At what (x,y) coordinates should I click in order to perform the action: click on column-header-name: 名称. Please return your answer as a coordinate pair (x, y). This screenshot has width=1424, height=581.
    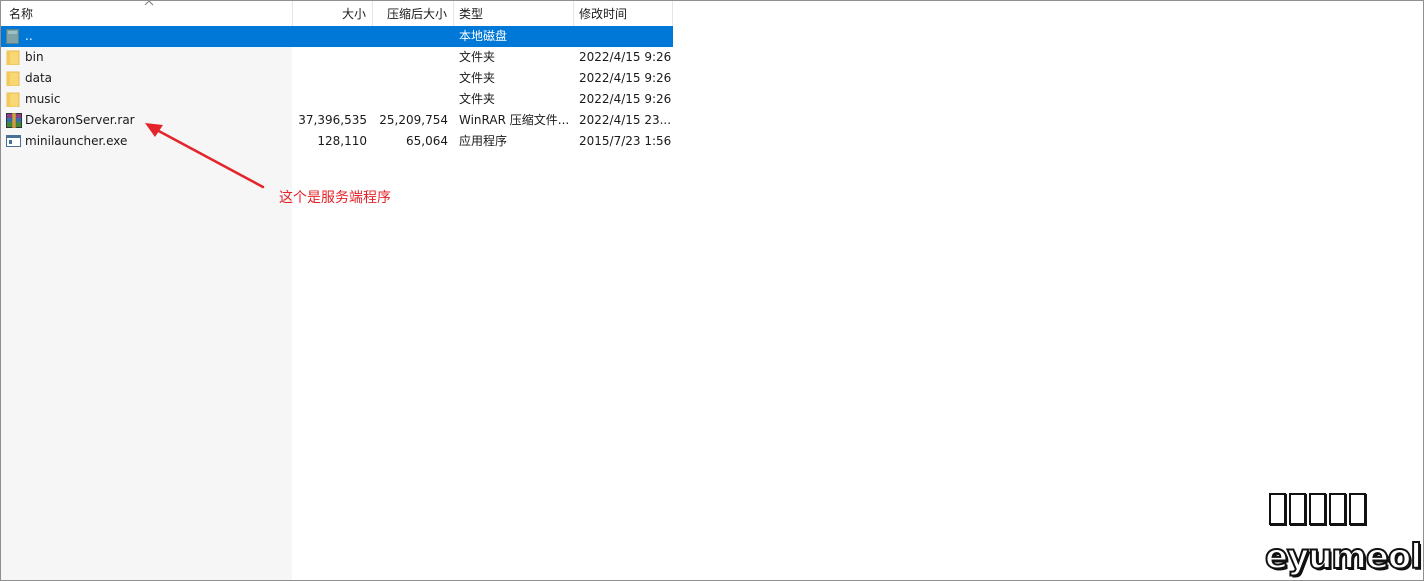
    Looking at the image, I should click on (147, 13).